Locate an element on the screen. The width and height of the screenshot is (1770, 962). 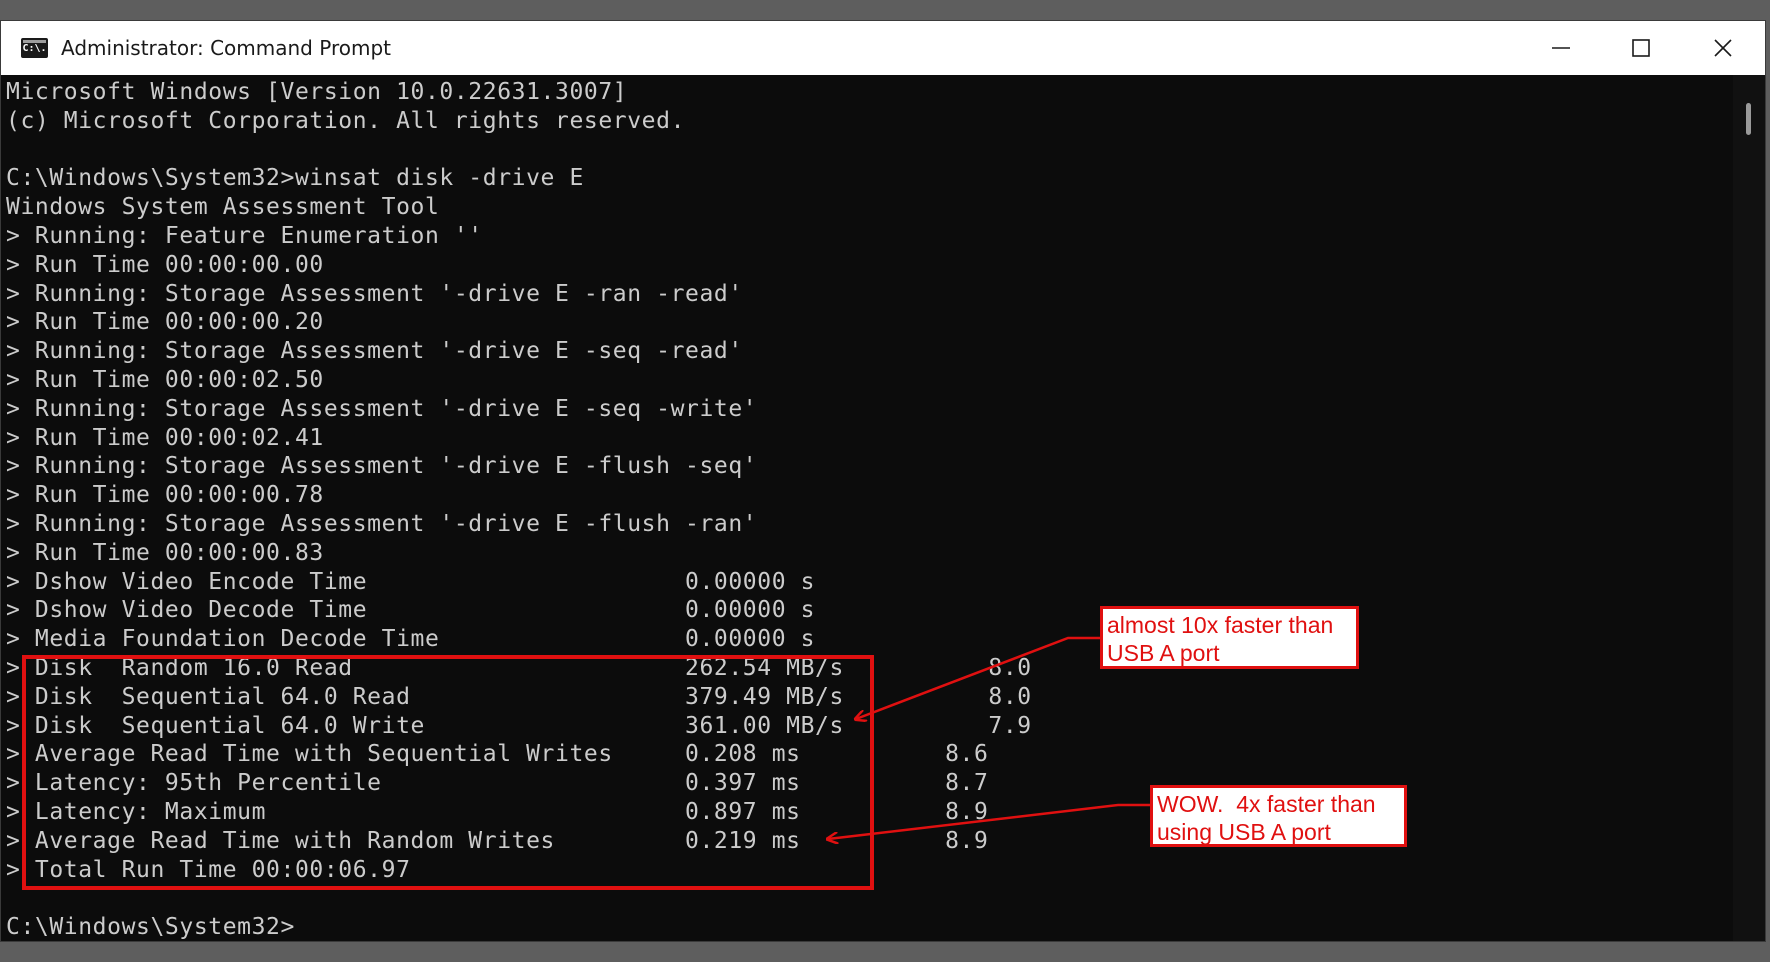
console-line: > Running: Feature Enumeration '' is located at coordinates (244, 235).